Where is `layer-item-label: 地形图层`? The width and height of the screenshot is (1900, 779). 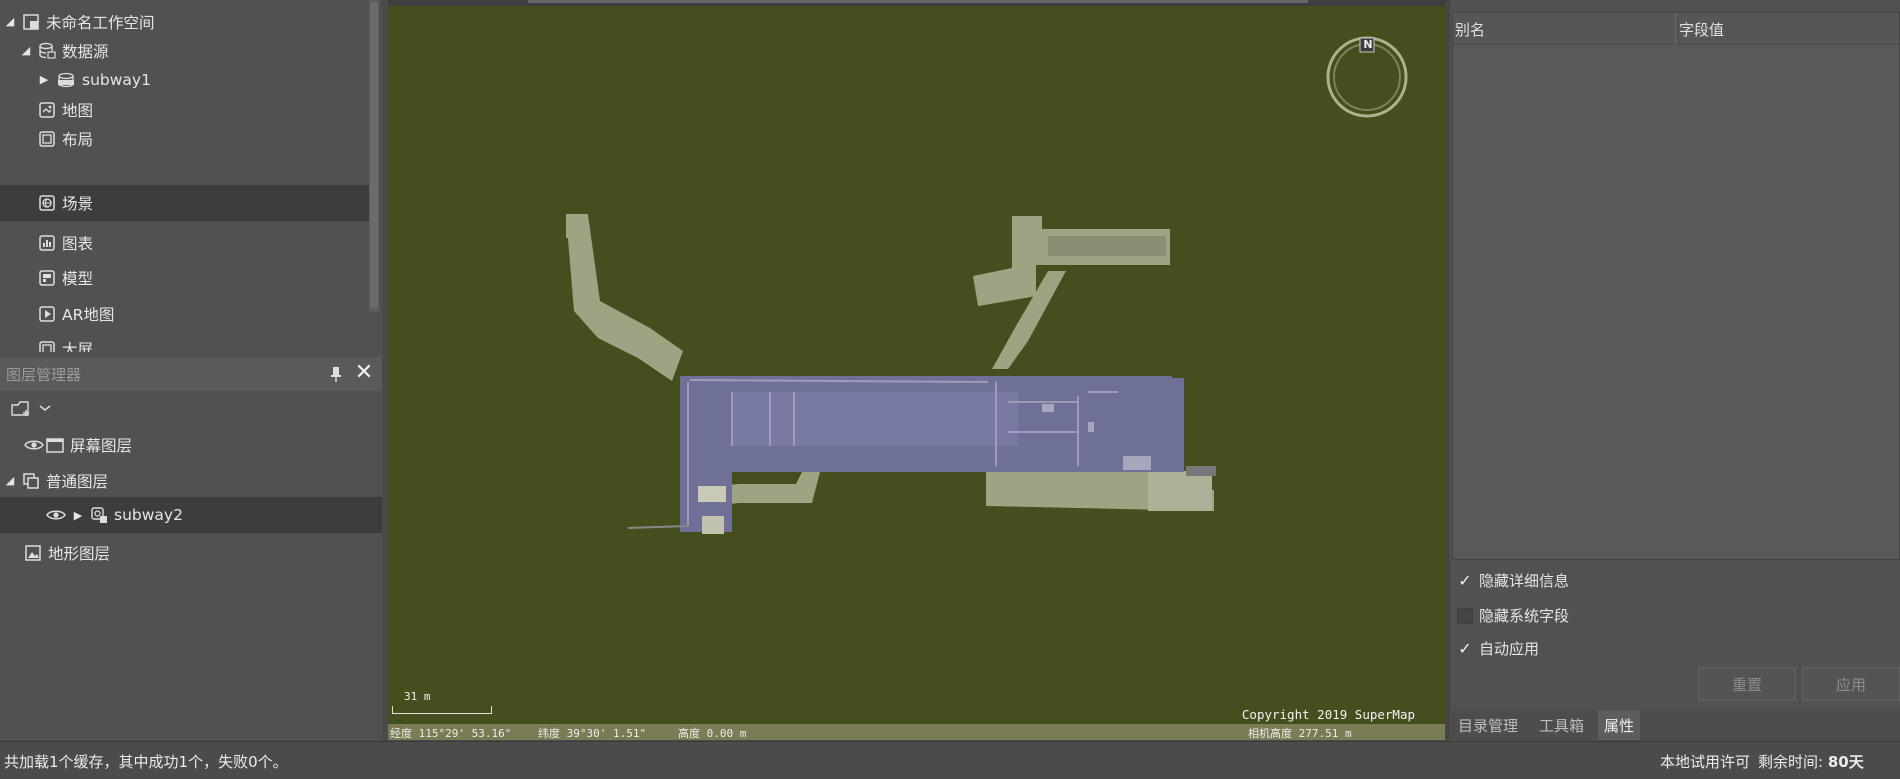
layer-item-label: 地形图层 is located at coordinates (79, 553).